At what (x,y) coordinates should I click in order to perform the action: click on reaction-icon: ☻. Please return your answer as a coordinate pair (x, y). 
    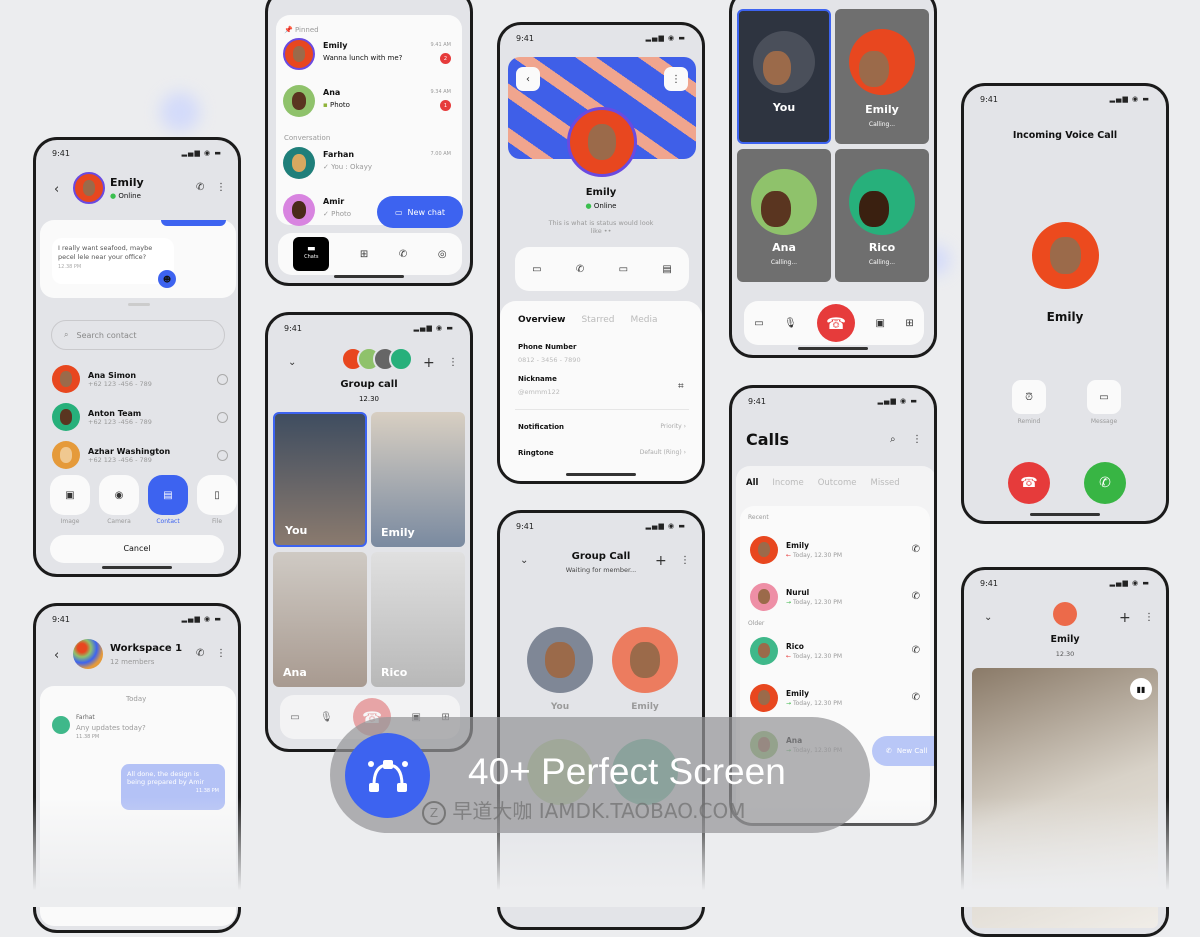
    Looking at the image, I should click on (167, 279).